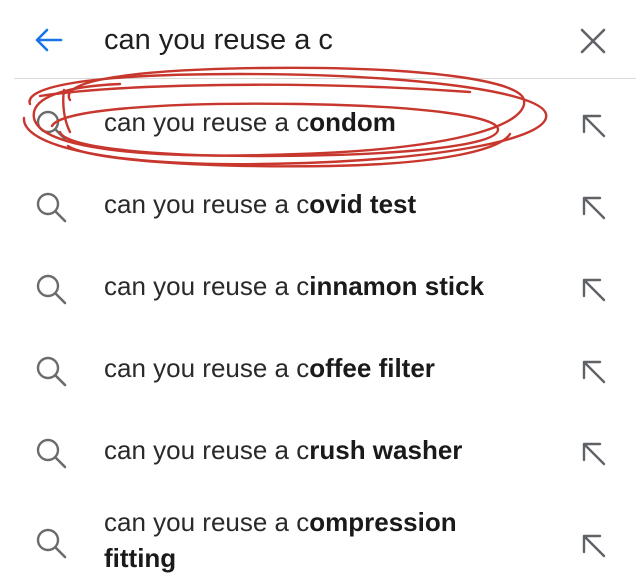  What do you see at coordinates (260, 204) in the screenshot?
I see `suggestion-text: can you reuse a covid test` at bounding box center [260, 204].